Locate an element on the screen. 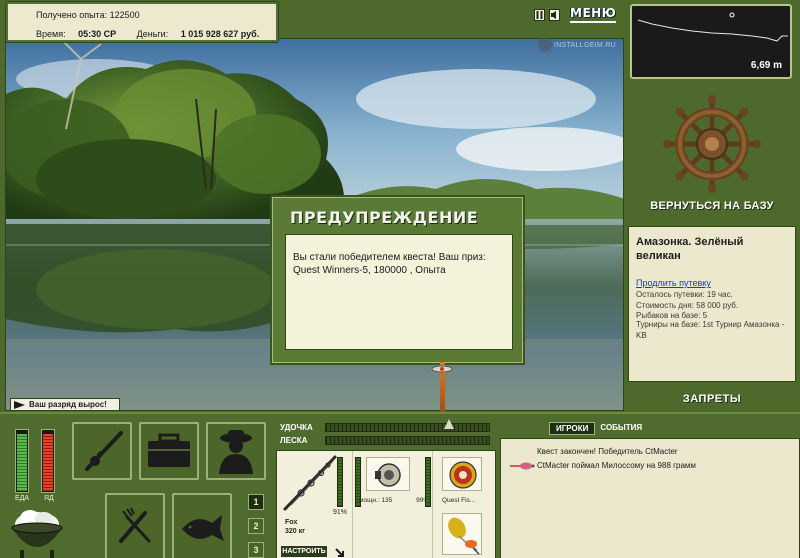  lure-event-icon is located at coordinates (522, 466).